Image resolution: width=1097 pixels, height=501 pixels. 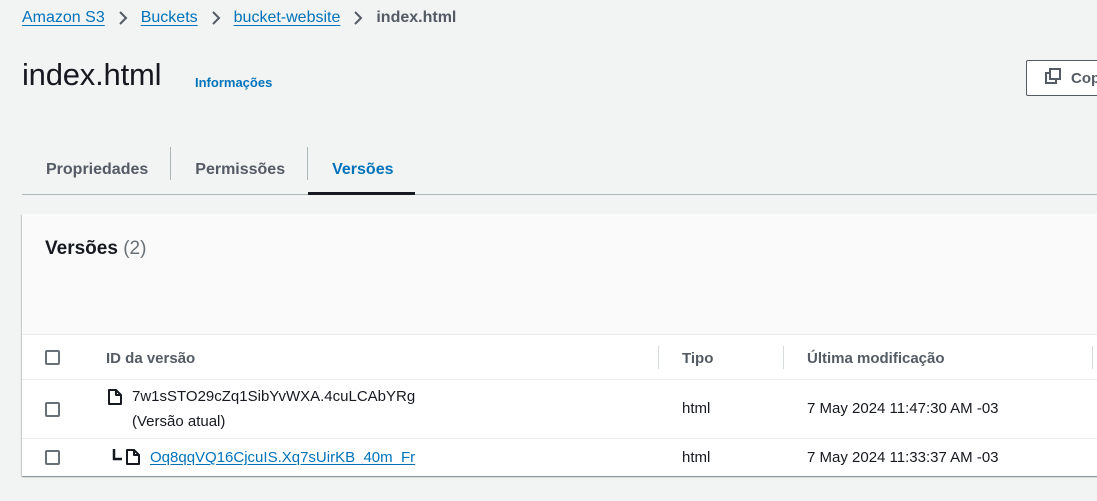 What do you see at coordinates (150, 358) in the screenshot?
I see `column-header-version-id: ID da versão` at bounding box center [150, 358].